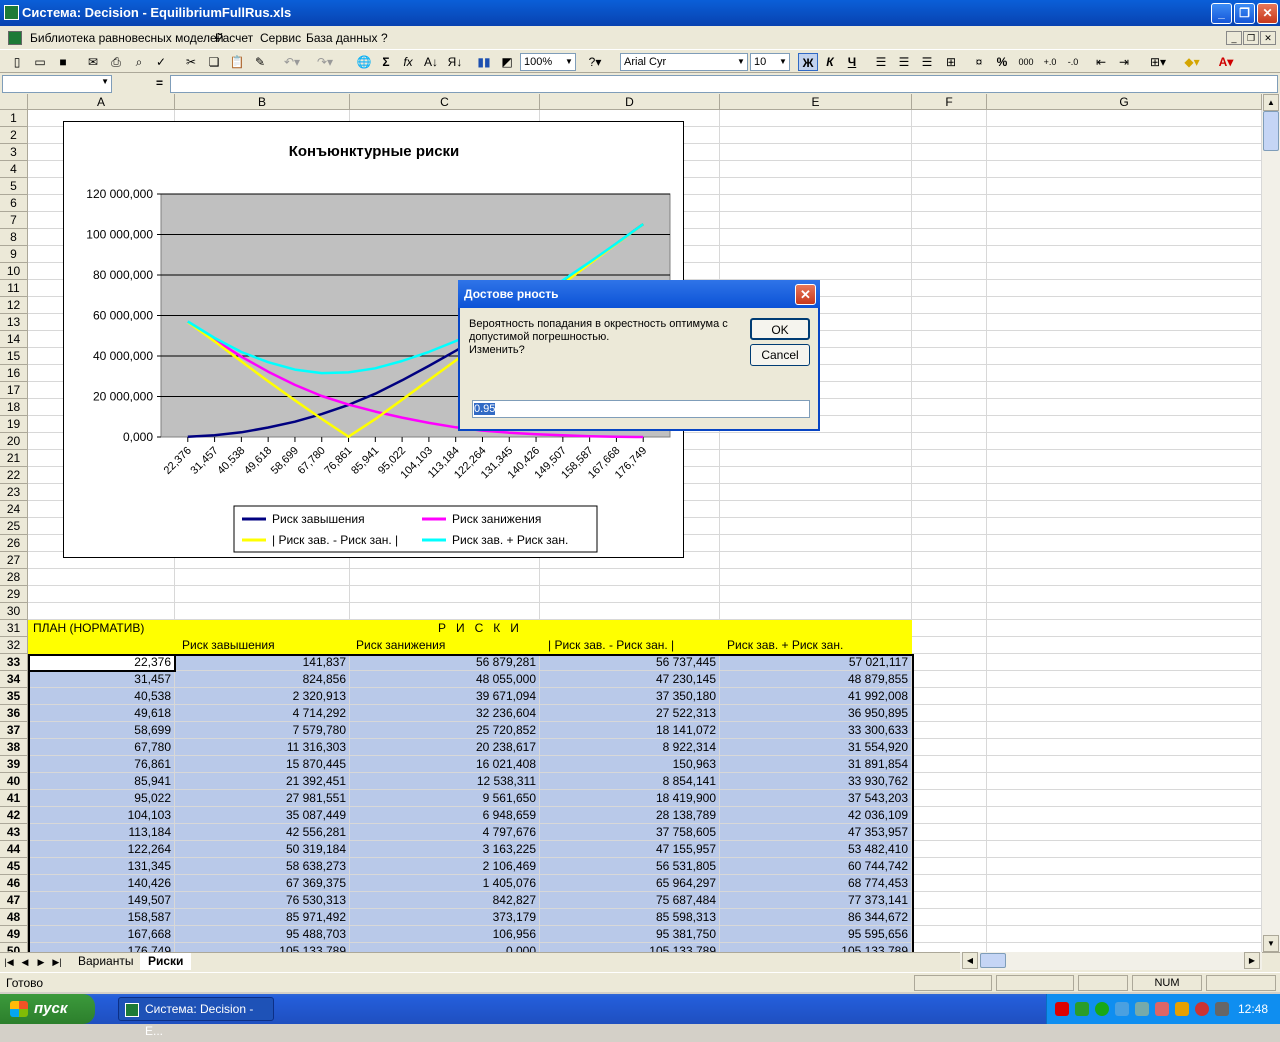 This screenshot has height=1042, width=1280. What do you see at coordinates (101, 900) in the screenshot?
I see `table-cell: 149,507` at bounding box center [101, 900].